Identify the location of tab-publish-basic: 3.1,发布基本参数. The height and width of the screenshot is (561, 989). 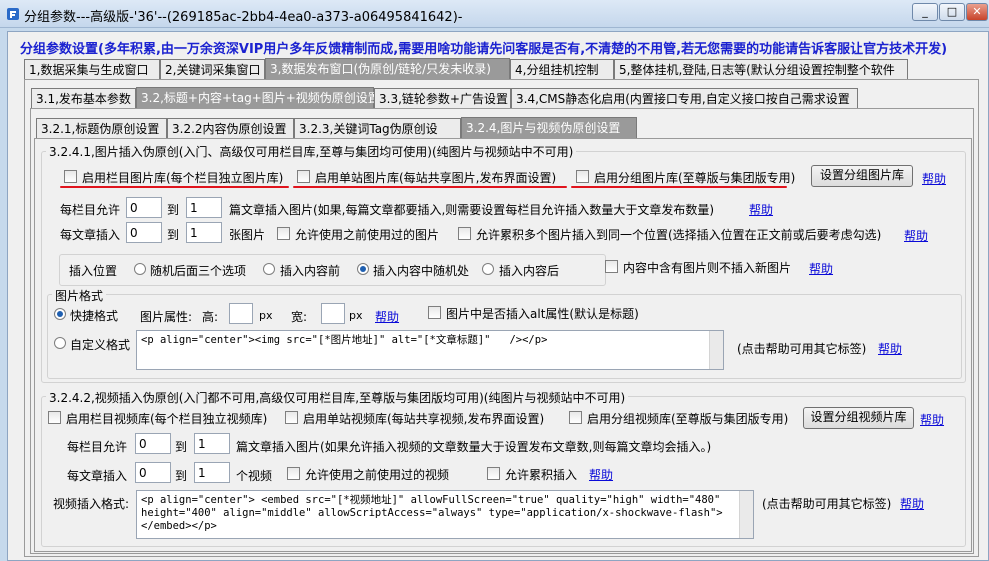
(83, 98).